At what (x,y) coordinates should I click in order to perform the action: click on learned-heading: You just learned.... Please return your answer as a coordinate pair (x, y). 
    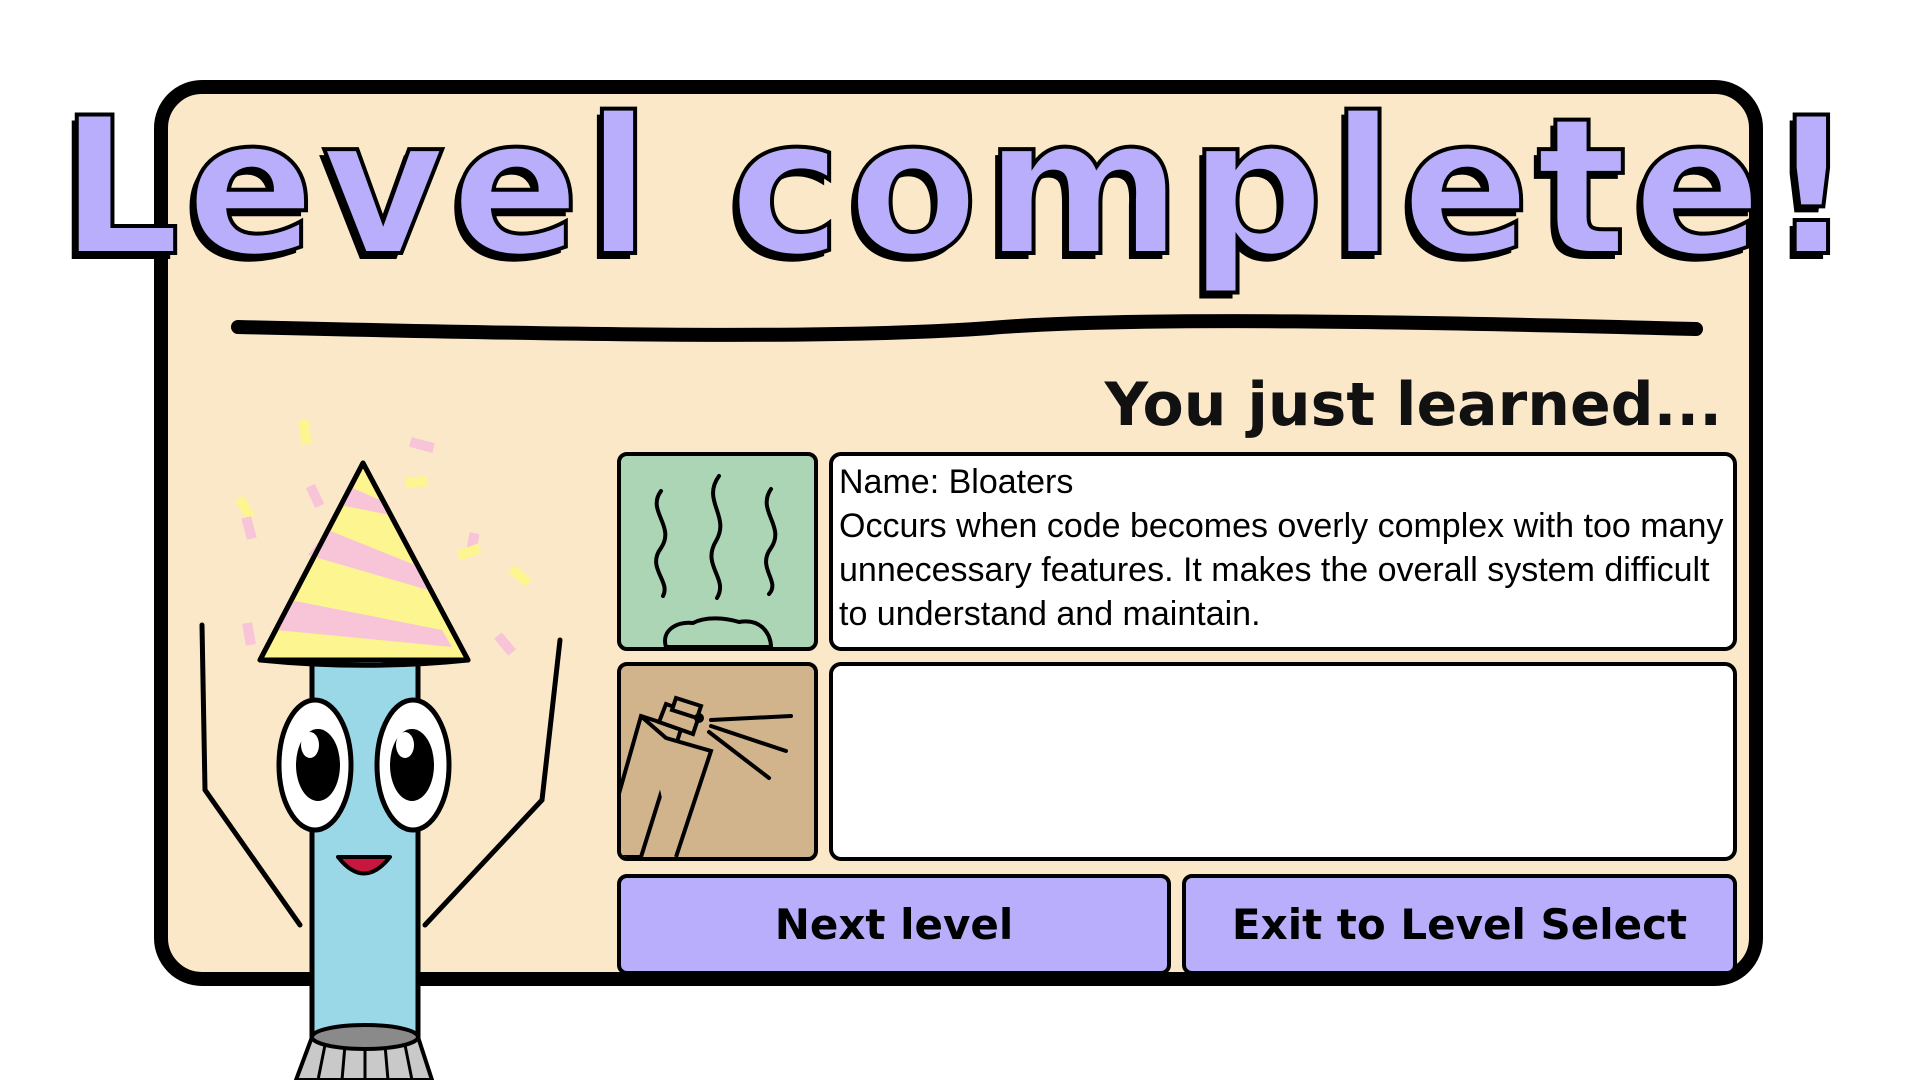
    Looking at the image, I should click on (1413, 405).